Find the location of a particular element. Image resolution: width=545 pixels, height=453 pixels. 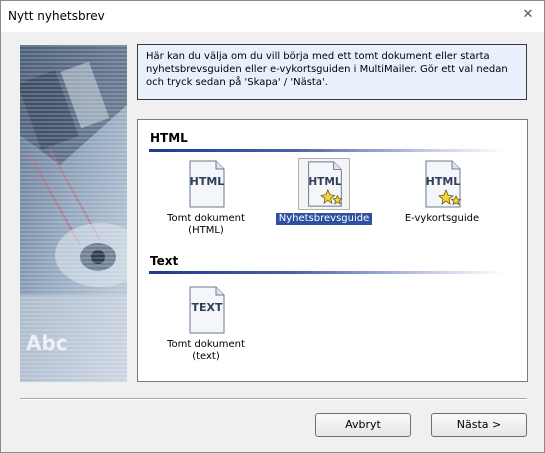

item-newsletter-wizard: HTML Nyhetsbrevsguide is located at coordinates (324, 191).